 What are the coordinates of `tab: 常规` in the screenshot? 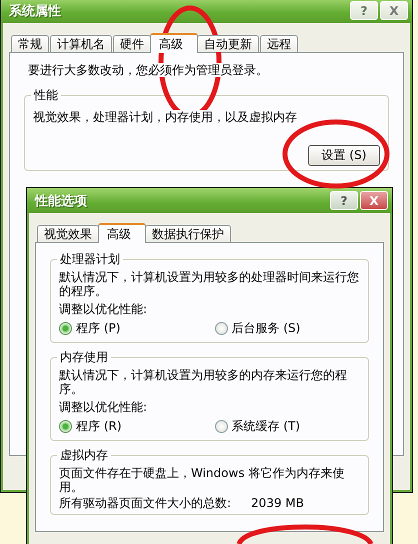 It's located at (30, 43).